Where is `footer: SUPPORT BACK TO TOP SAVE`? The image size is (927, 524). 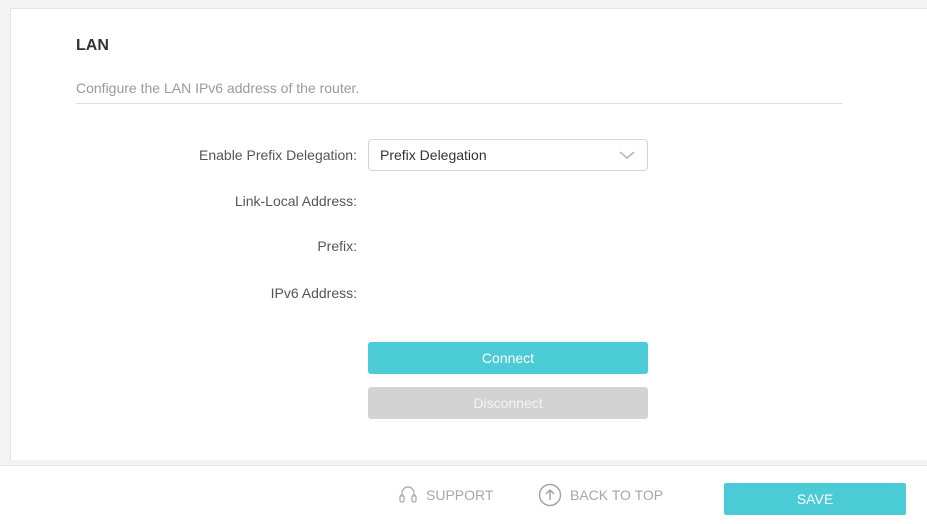 footer: SUPPORT BACK TO TOP SAVE is located at coordinates (463, 494).